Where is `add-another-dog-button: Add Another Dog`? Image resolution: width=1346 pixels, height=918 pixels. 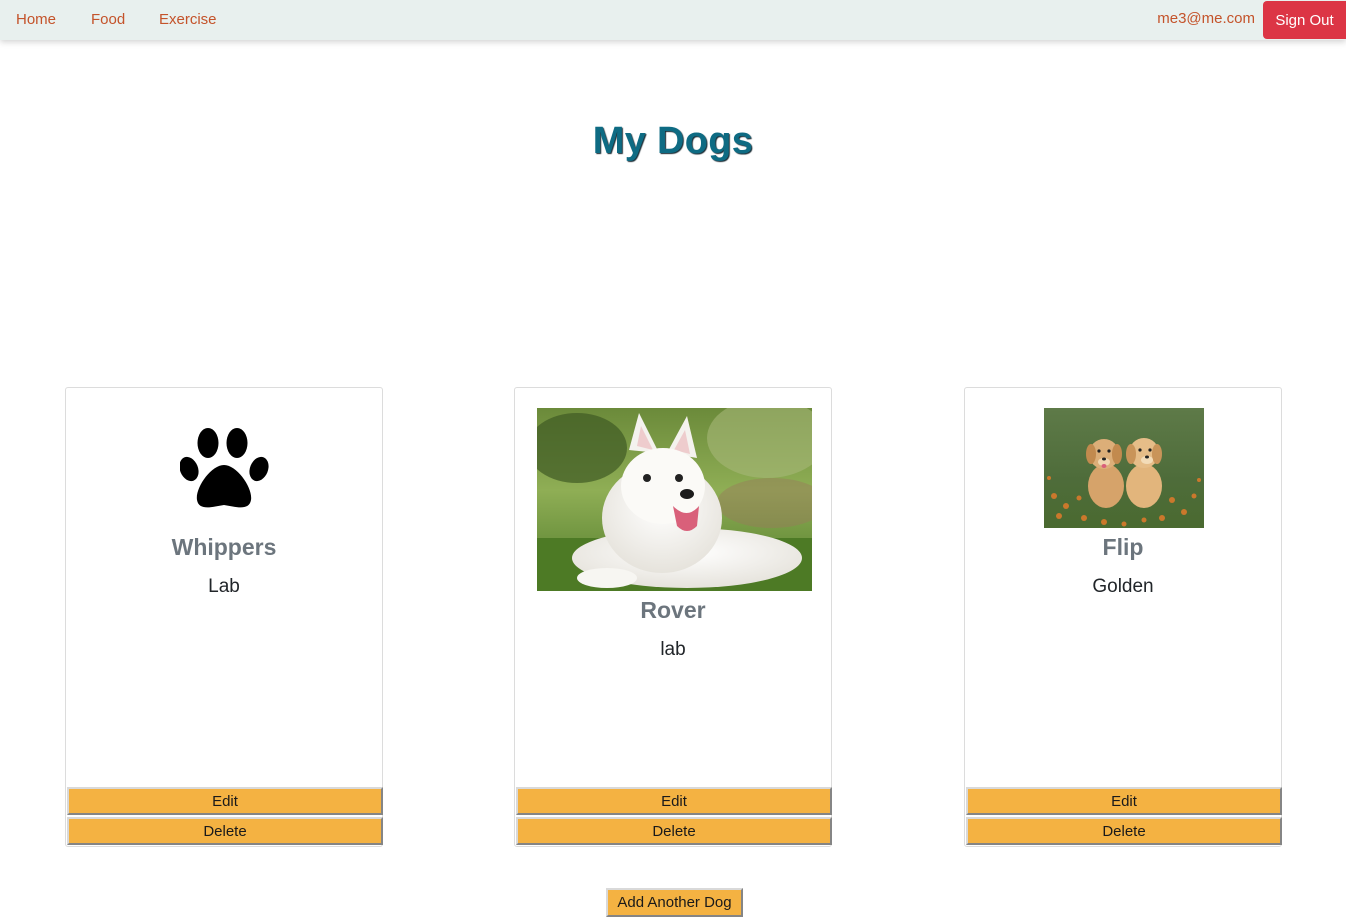 add-another-dog-button: Add Another Dog is located at coordinates (674, 902).